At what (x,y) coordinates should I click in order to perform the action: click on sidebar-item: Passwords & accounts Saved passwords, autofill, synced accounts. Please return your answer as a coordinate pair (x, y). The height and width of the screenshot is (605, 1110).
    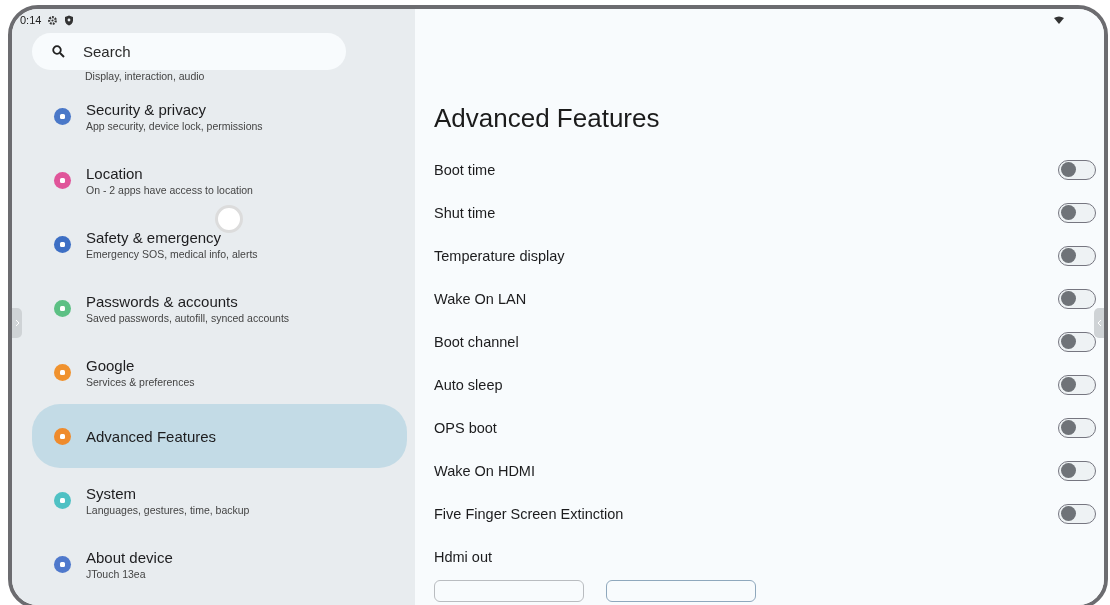
    Looking at the image, I should click on (219, 308).